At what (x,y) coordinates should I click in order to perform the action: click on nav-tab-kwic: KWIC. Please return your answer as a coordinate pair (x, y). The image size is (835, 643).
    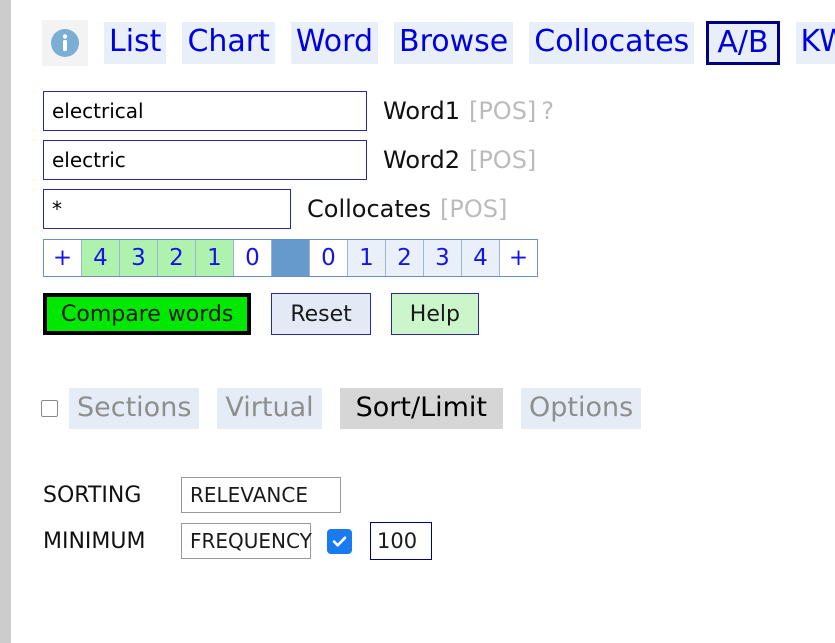
    Looking at the image, I should click on (815, 43).